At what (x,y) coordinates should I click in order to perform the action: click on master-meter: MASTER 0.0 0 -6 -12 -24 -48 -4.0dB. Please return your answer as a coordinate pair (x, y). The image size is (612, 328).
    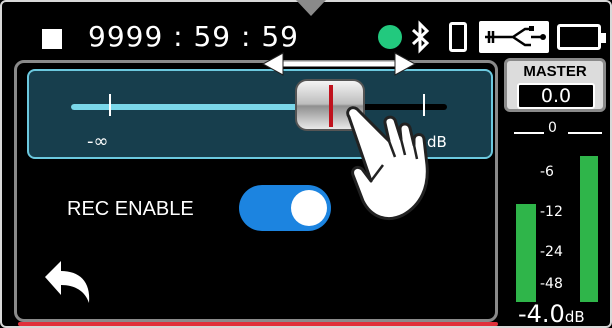
    Looking at the image, I should click on (557, 193).